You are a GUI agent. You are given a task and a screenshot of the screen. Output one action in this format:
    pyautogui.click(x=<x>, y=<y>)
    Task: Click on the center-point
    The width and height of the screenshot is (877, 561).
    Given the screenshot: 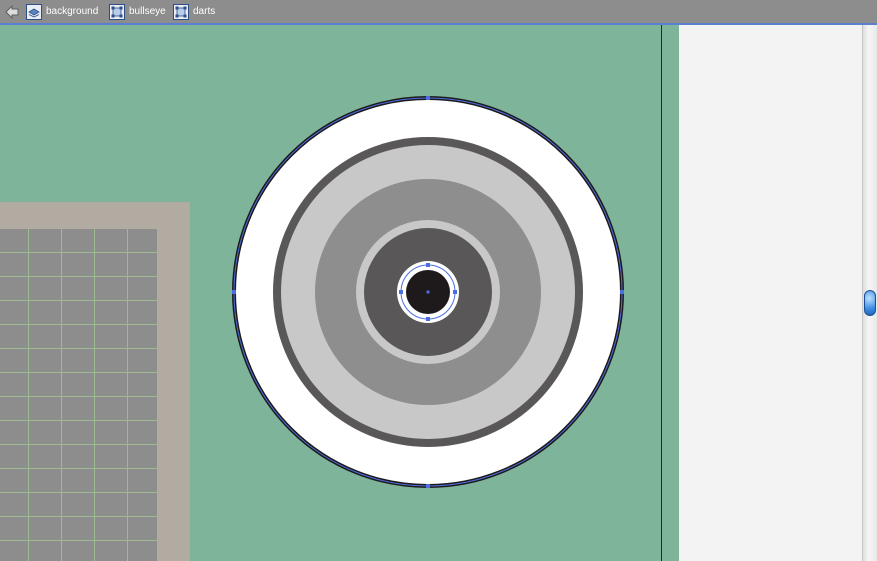 What is the action you would take?
    pyautogui.click(x=428, y=292)
    